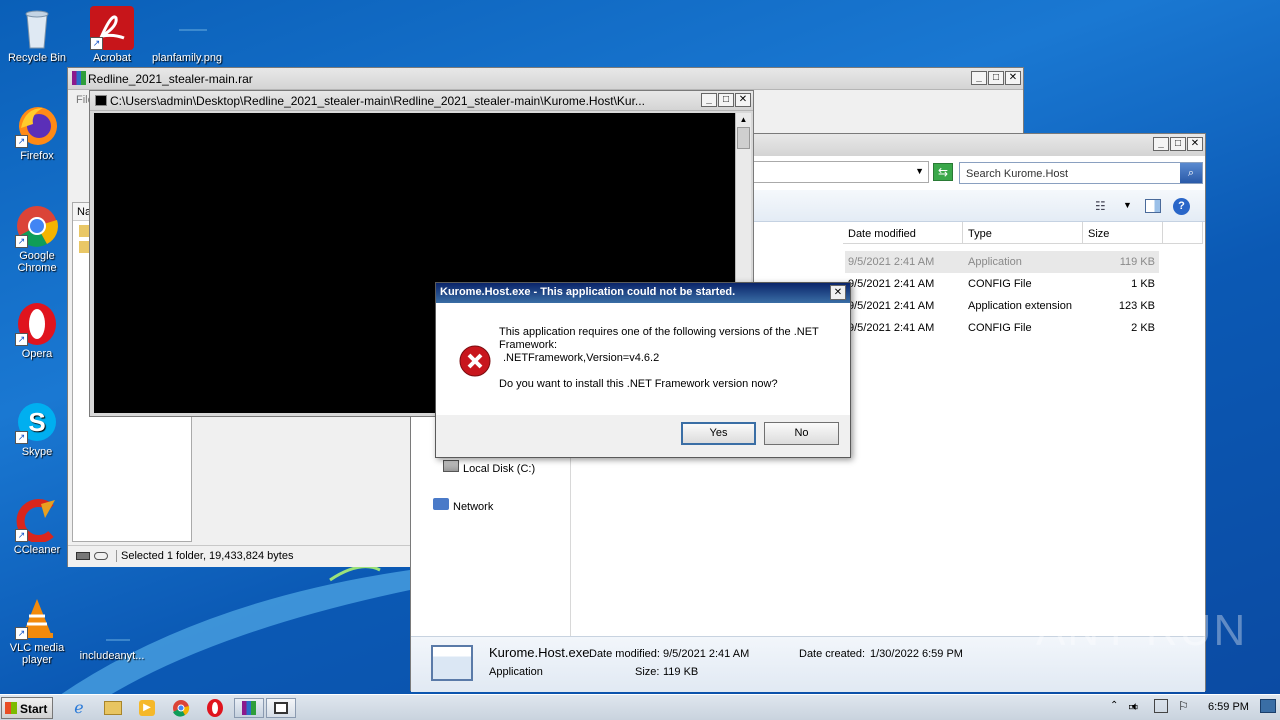 Image resolution: width=1280 pixels, height=720 pixels. Describe the element at coordinates (1161, 706) in the screenshot. I see `network-tray-icon` at that location.